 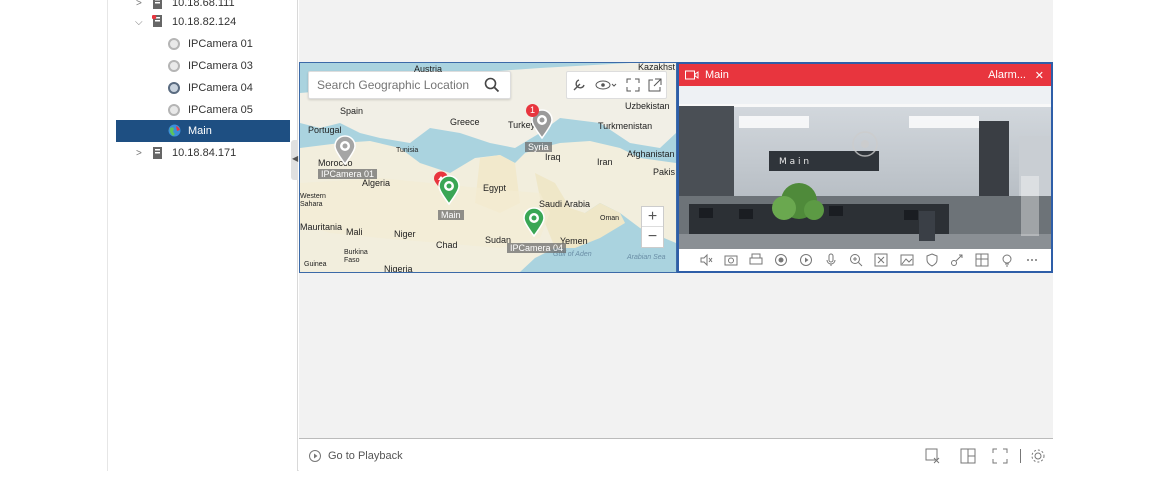 What do you see at coordinates (204, 153) in the screenshot?
I see `tree-item-label: 10.18.84.171` at bounding box center [204, 153].